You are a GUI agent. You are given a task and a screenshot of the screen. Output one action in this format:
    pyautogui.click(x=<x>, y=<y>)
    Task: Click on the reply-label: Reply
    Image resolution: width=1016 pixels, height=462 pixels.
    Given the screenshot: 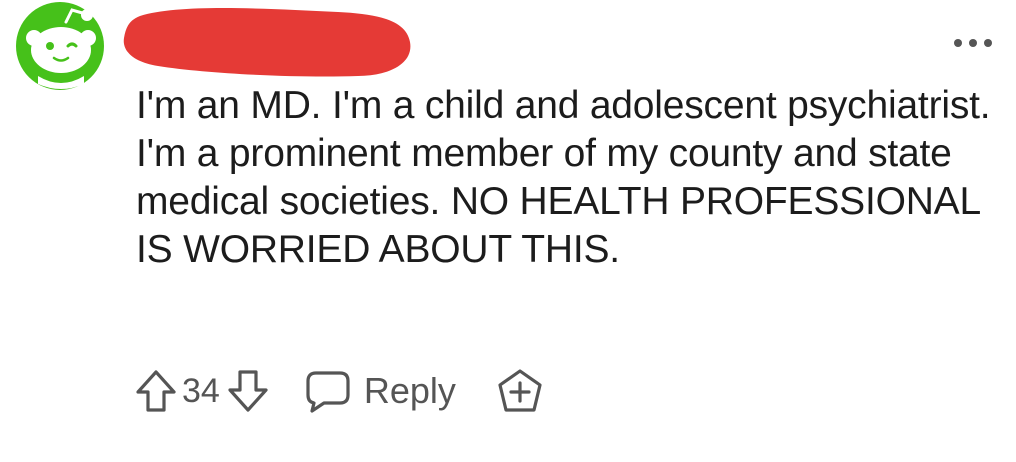 What is the action you would take?
    pyautogui.click(x=409, y=390)
    